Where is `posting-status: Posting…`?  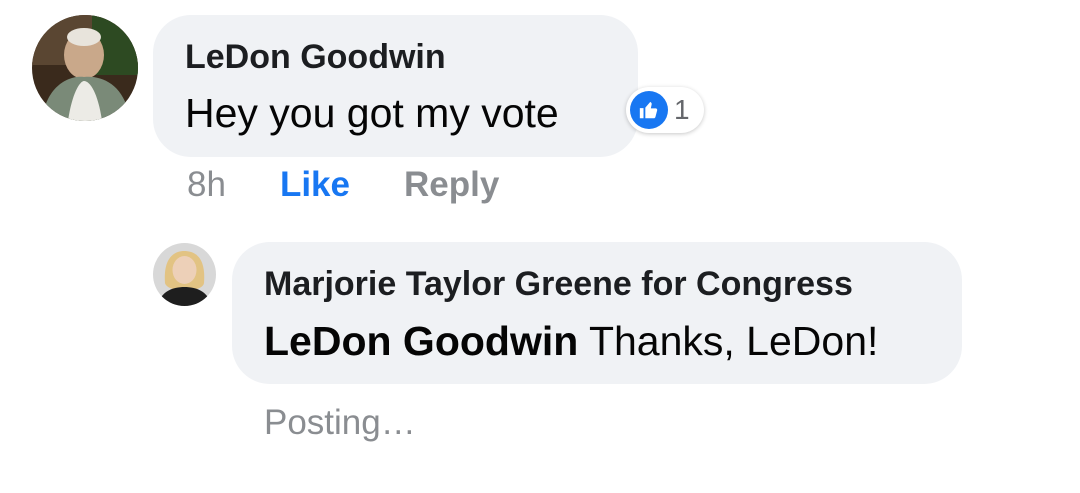
posting-status: Posting… is located at coordinates (340, 422).